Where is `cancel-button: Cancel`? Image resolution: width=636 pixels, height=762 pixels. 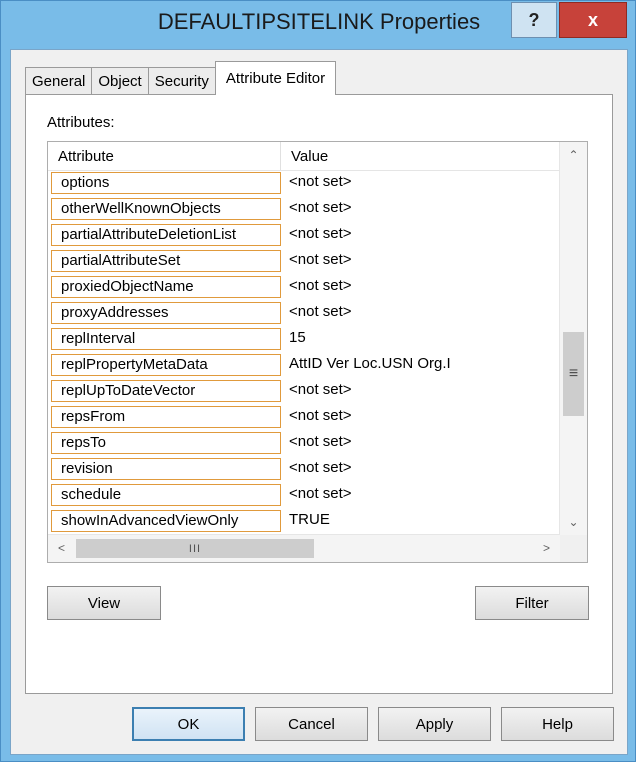
cancel-button: Cancel is located at coordinates (311, 724).